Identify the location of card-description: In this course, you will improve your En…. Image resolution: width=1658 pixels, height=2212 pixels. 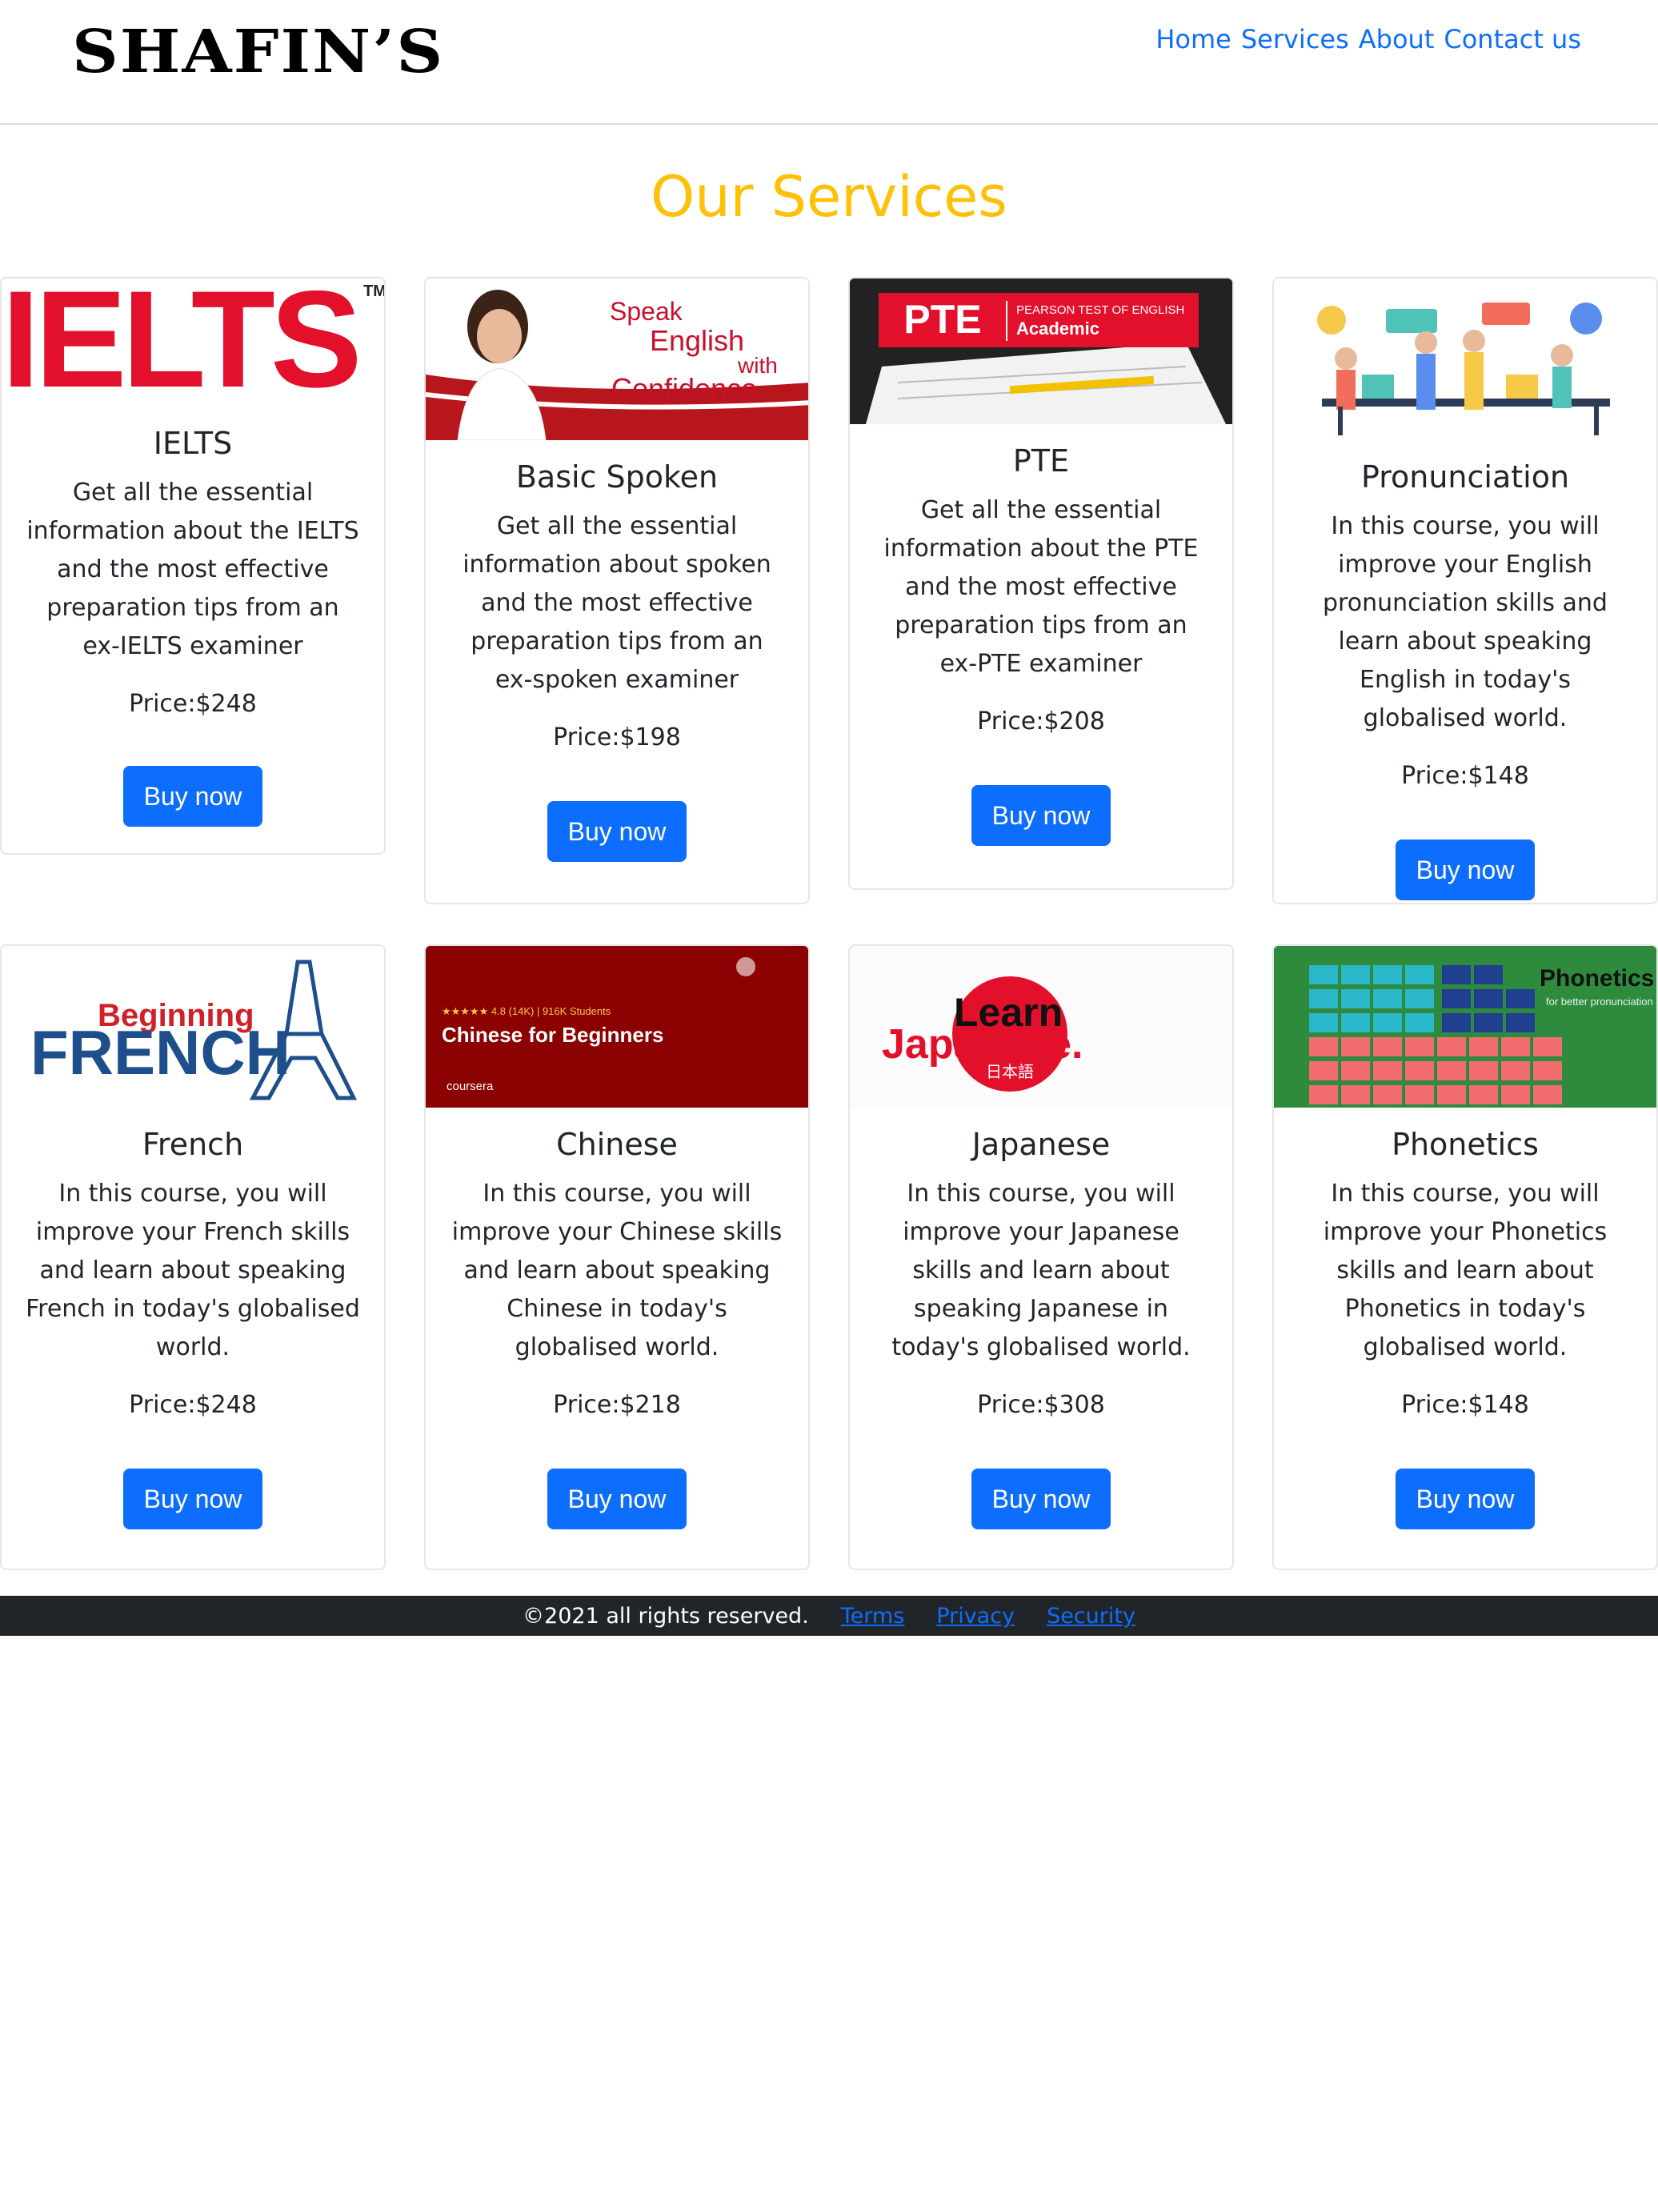
(1465, 622).